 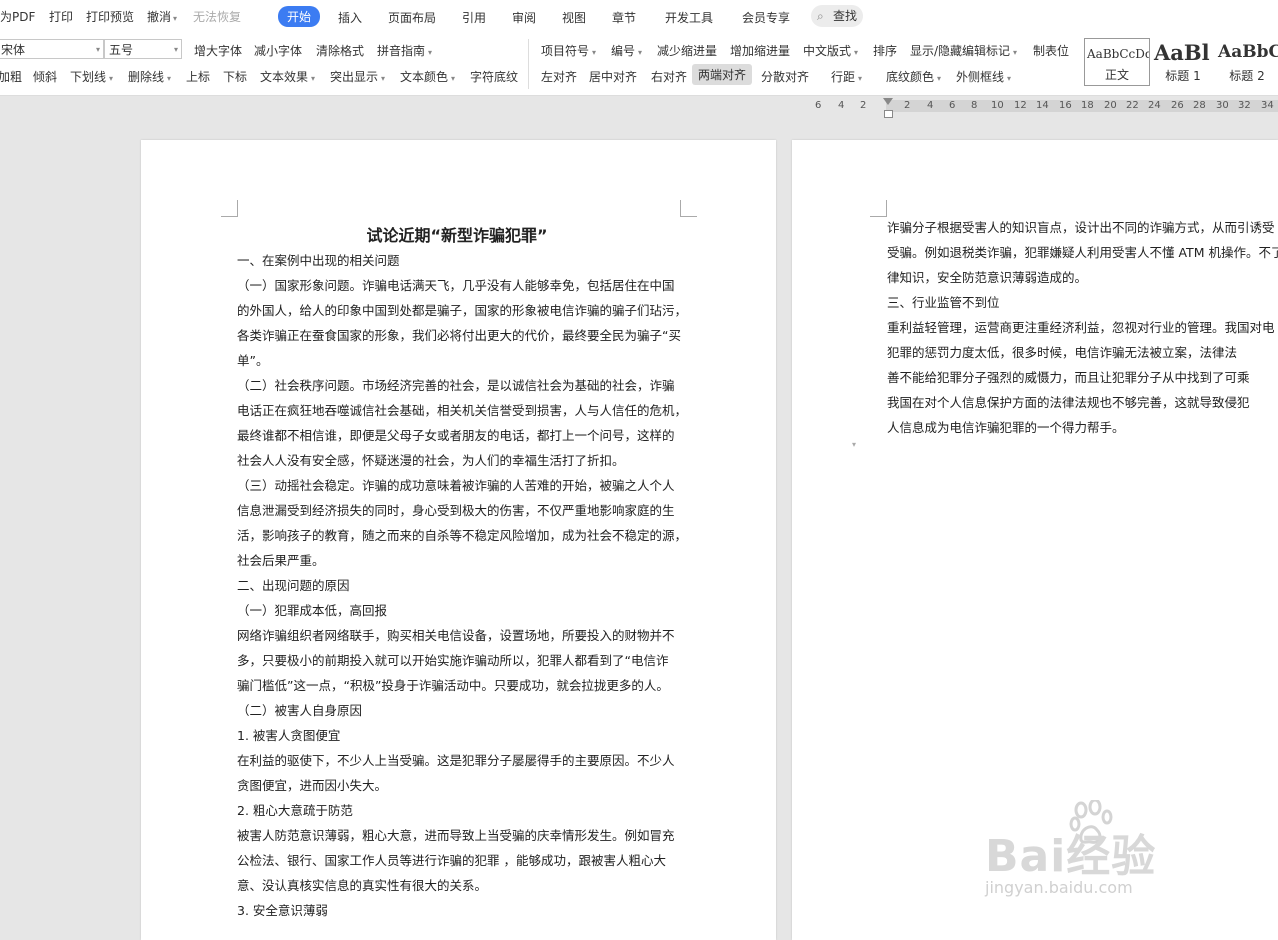 I want to click on undo-button: 撤消 ▾, so click(x=162, y=16).